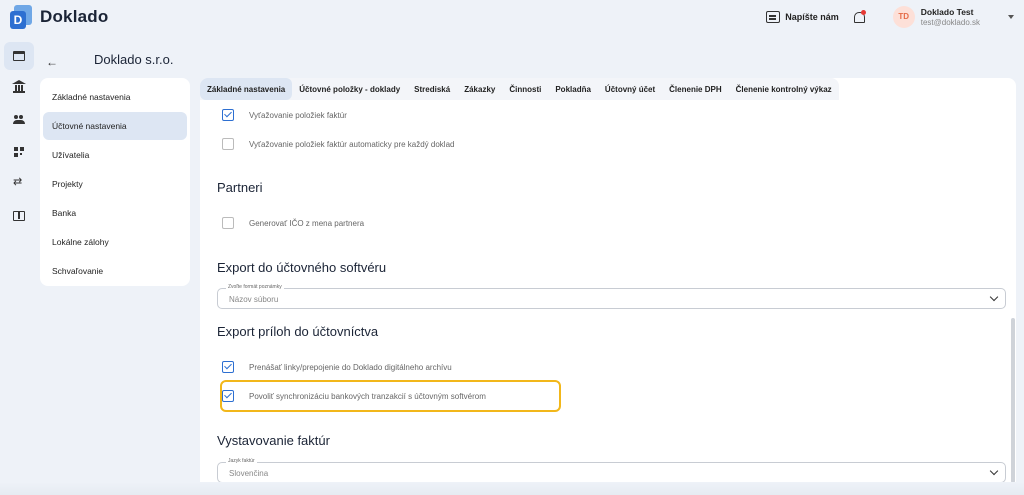 Image resolution: width=1024 pixels, height=495 pixels. Describe the element at coordinates (115, 242) in the screenshot. I see `subnav-item-local-backups: Lokálne zálohy` at that location.